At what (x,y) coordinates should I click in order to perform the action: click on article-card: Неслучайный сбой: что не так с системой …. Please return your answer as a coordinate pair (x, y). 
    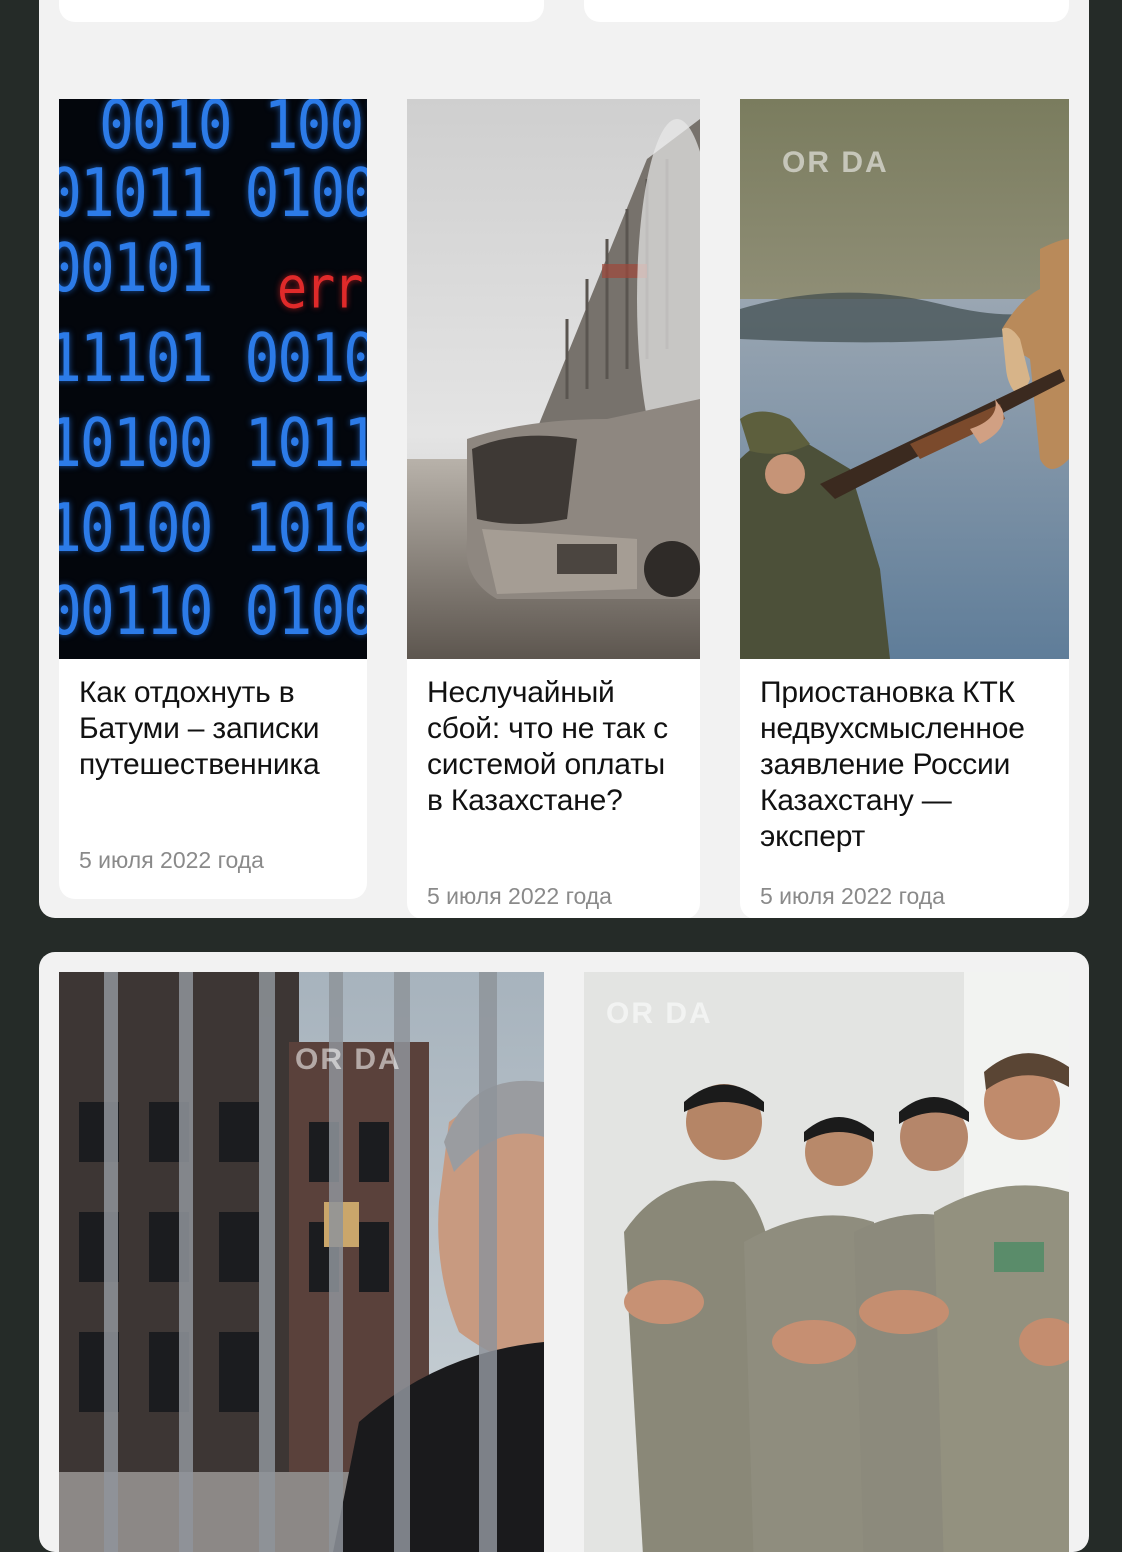
    Looking at the image, I should click on (553, 508).